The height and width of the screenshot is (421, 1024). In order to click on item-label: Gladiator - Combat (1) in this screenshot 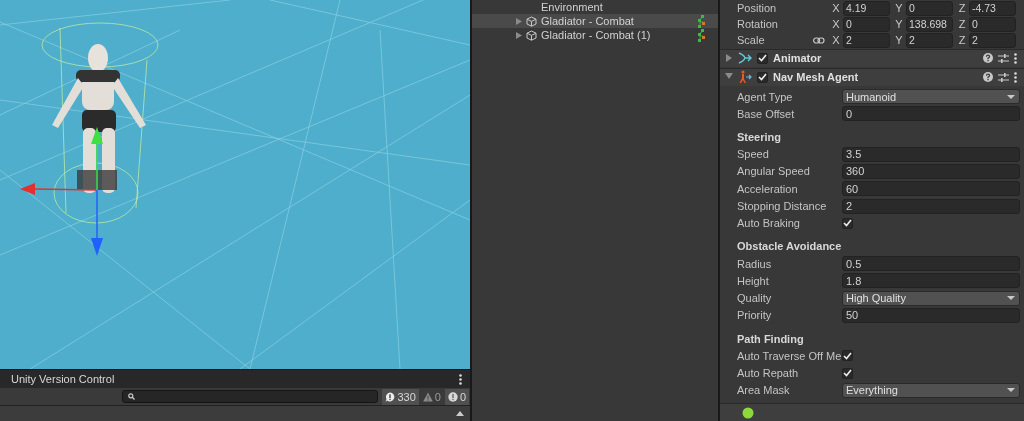, I will do `click(596, 35)`.